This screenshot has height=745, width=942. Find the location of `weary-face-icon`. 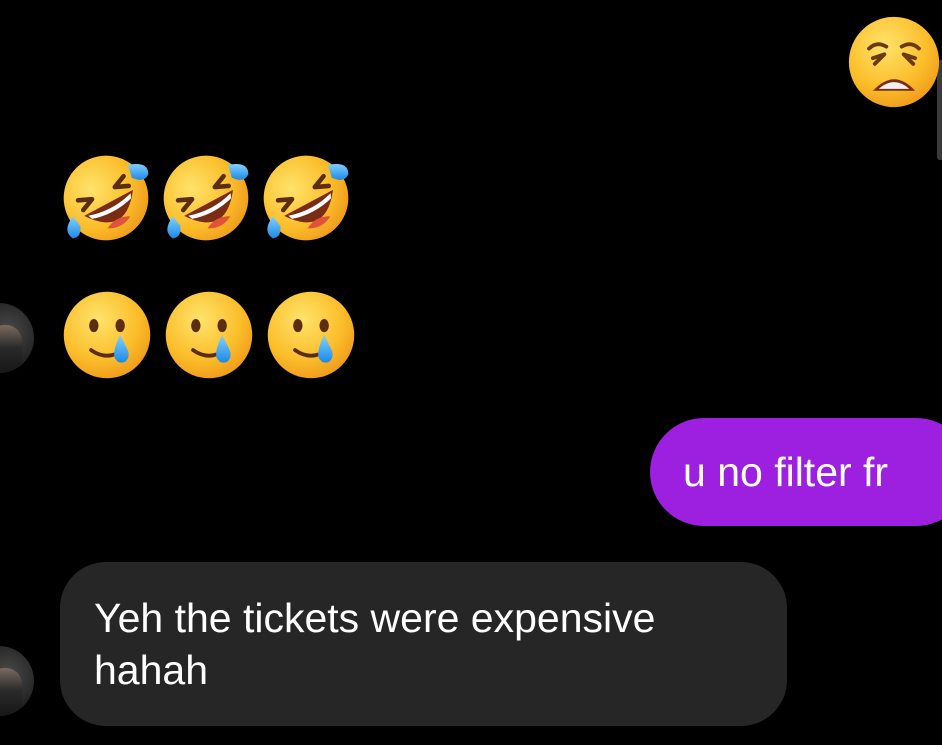

weary-face-icon is located at coordinates (894, 62).